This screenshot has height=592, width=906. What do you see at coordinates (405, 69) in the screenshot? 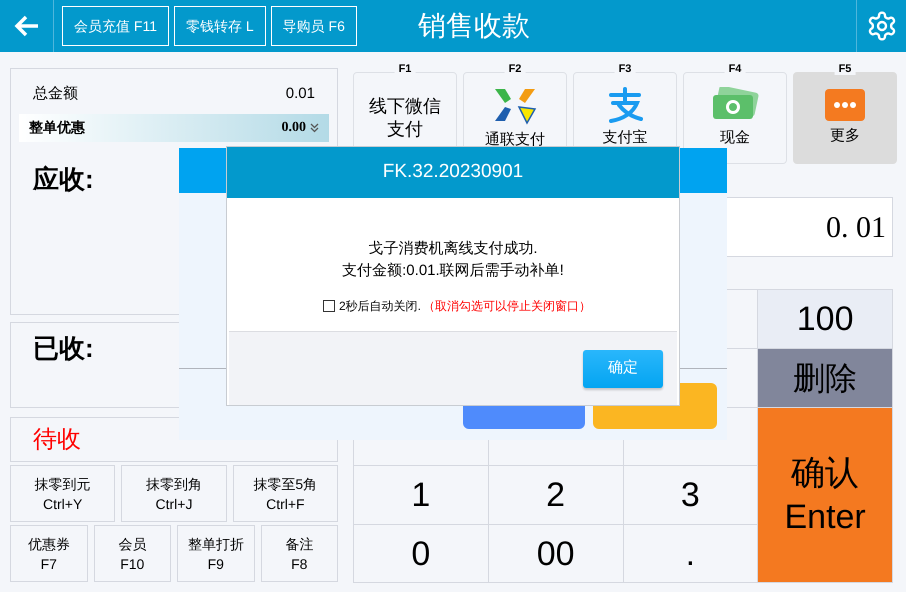
I see `shortcut-label: F1` at bounding box center [405, 69].